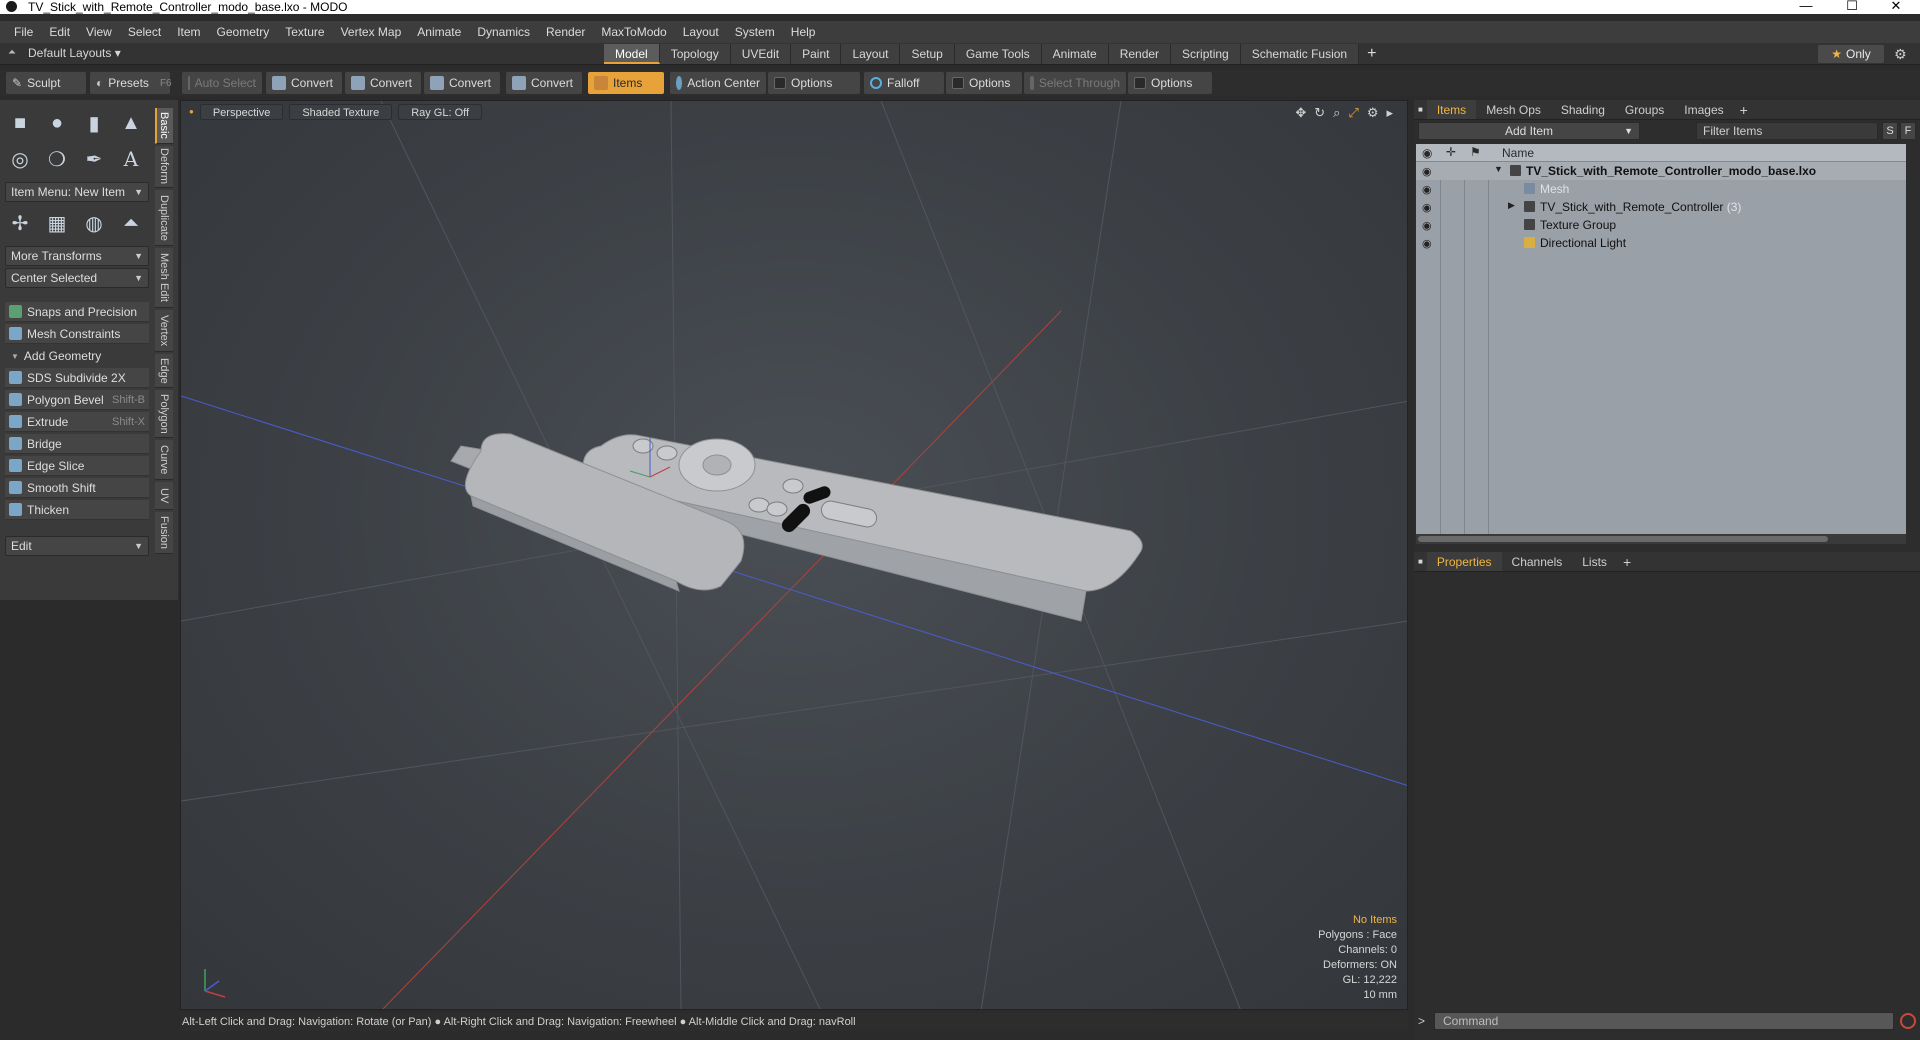  Describe the element at coordinates (1464, 561) in the screenshot. I see `tab-properties: Properties` at that location.